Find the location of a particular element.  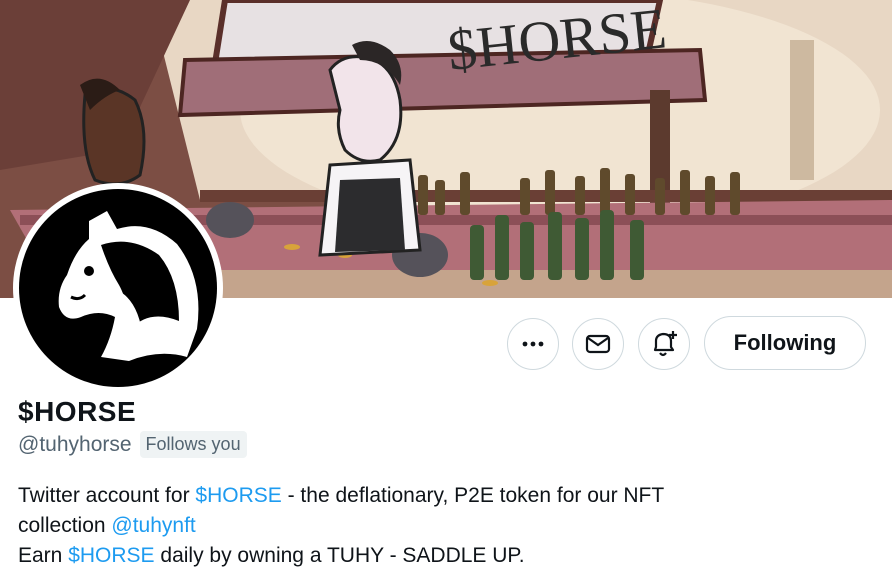

mention-link: @tuhynft is located at coordinates (153, 525).